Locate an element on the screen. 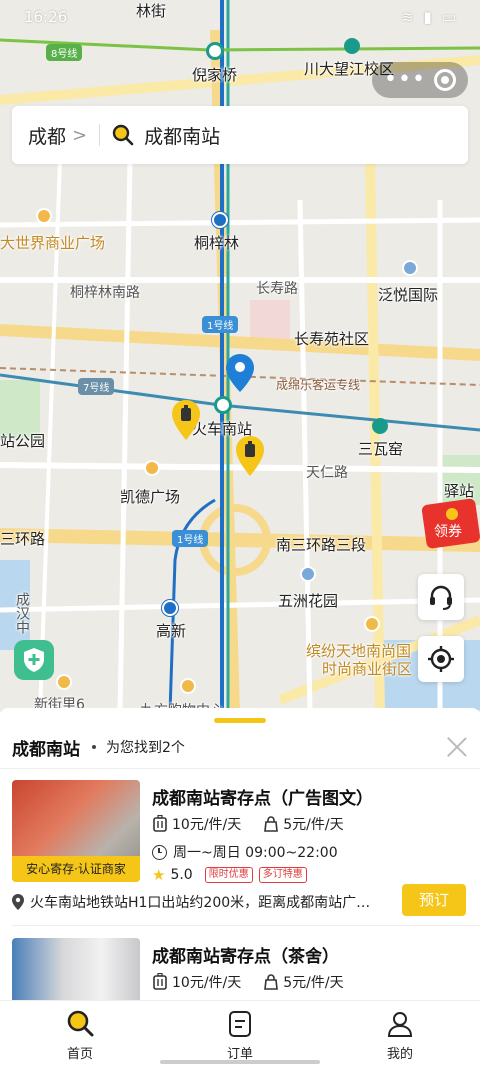 Image resolution: width=480 pixels, height=1066 pixels. metro-line-badge: 1号线 is located at coordinates (220, 324).